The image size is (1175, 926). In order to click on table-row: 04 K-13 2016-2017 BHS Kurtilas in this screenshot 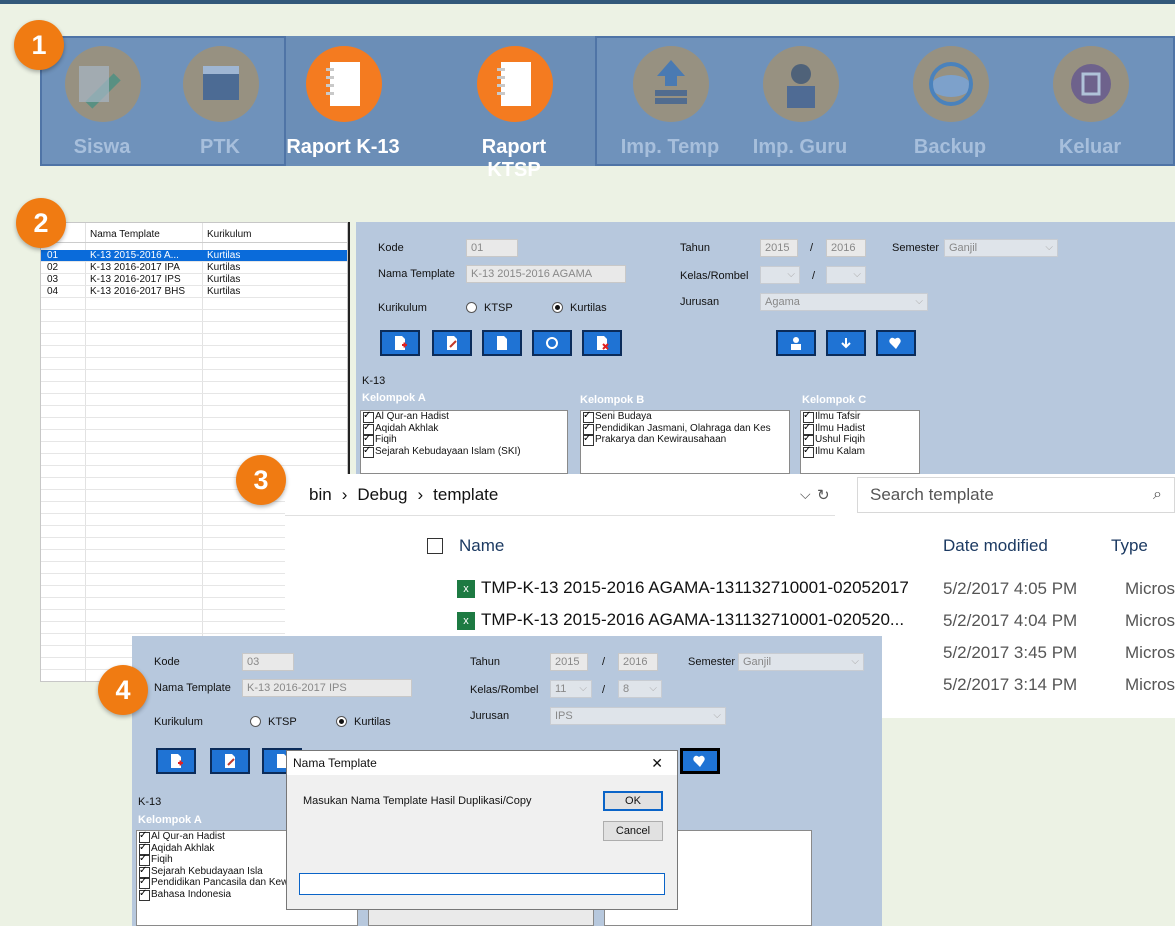, I will do `click(194, 292)`.